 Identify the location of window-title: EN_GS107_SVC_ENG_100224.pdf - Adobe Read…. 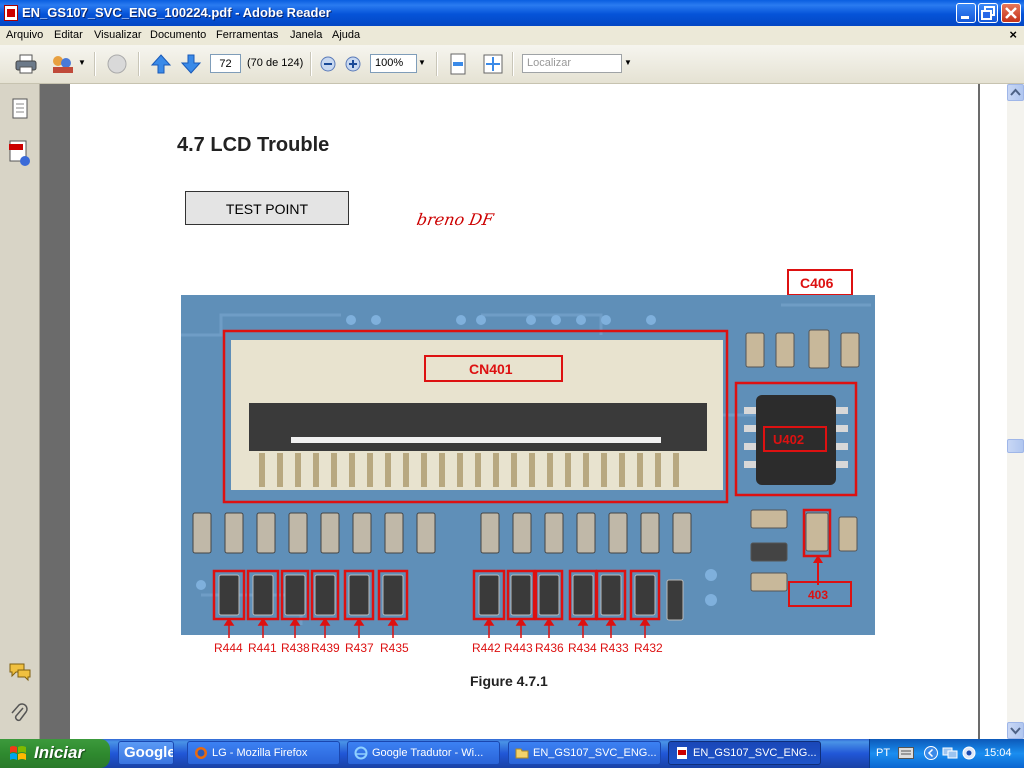
(176, 12).